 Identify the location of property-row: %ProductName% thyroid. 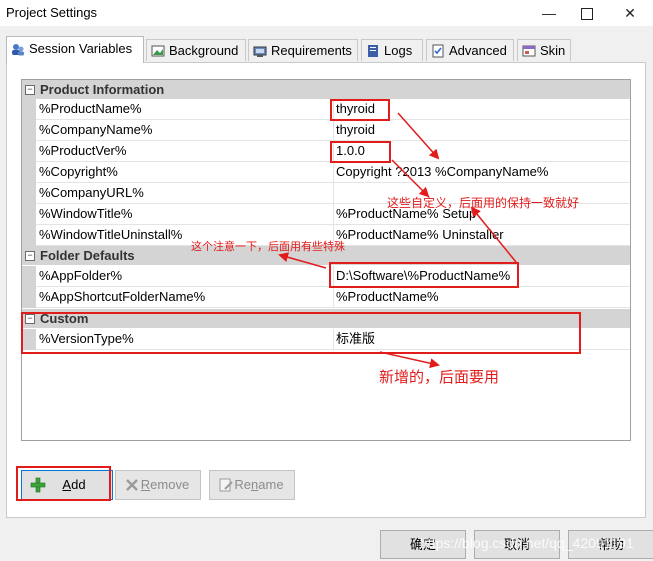
(326, 109).